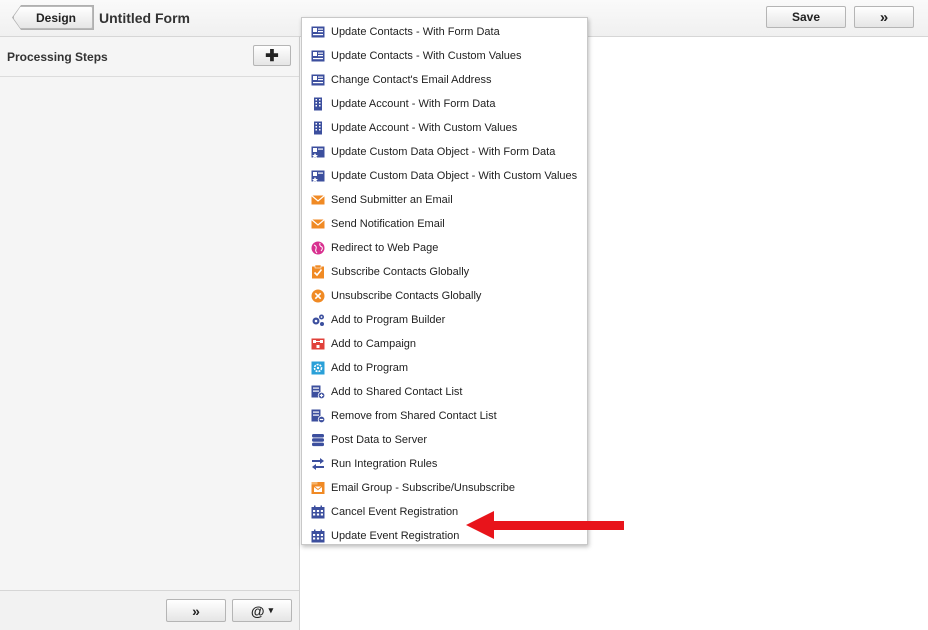  What do you see at coordinates (388, 320) in the screenshot?
I see `menu-item-label: Add to Program Builder` at bounding box center [388, 320].